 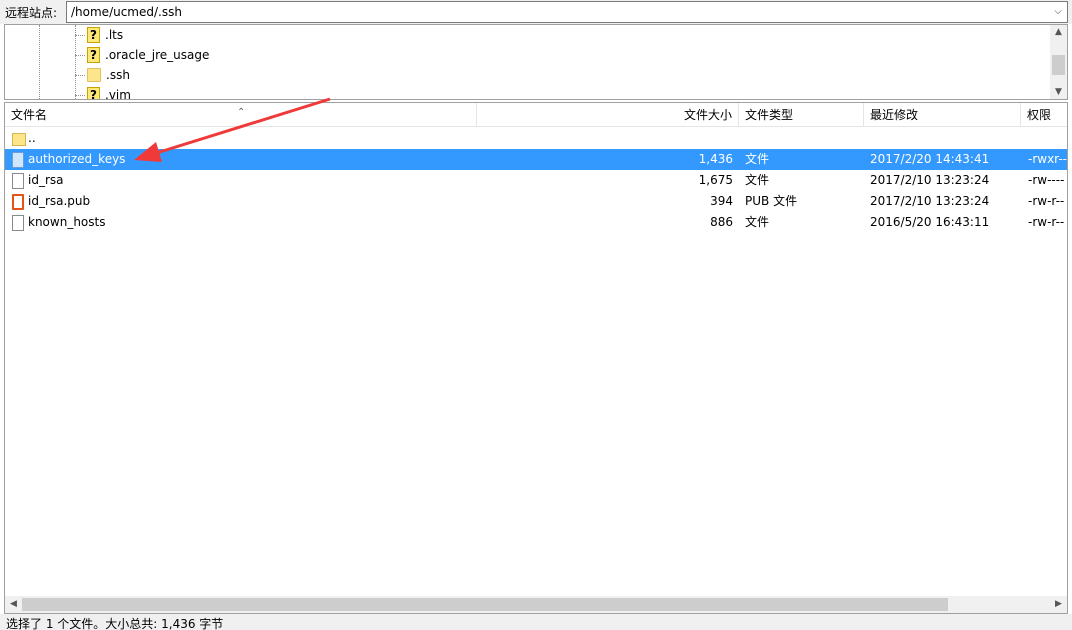 I want to click on tree-item-oracle-jre-usage: ? .oracle_jre_usage, so click(x=148, y=55).